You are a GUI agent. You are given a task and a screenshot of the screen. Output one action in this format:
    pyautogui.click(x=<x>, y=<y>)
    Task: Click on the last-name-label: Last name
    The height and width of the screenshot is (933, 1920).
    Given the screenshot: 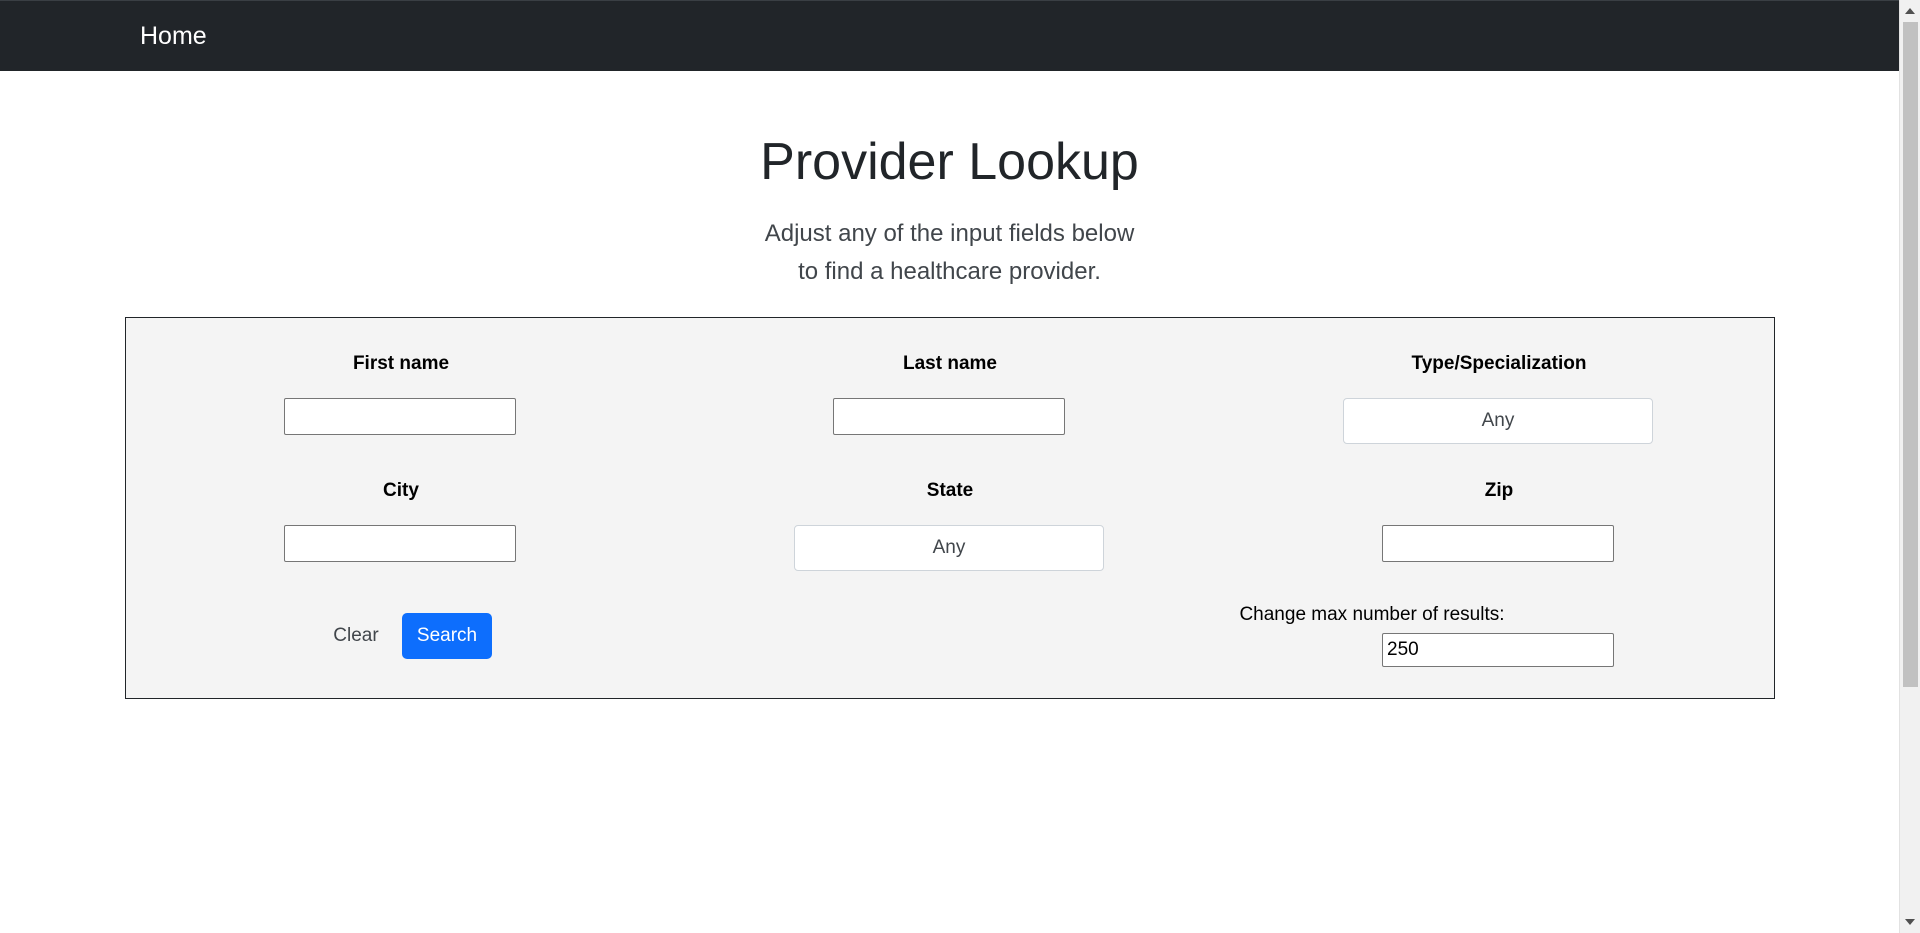 What is the action you would take?
    pyautogui.click(x=950, y=363)
    